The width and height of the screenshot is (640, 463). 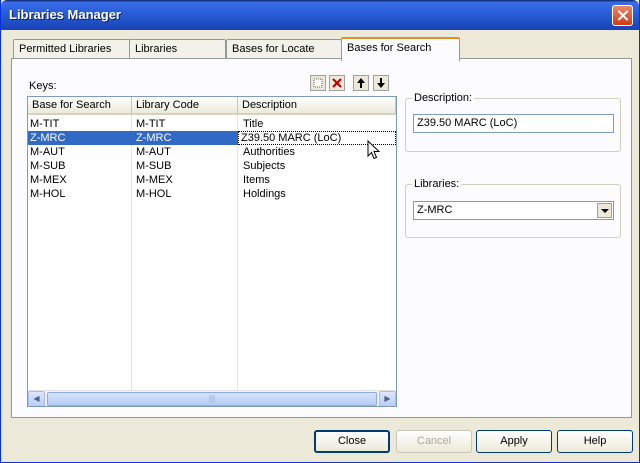 I want to click on horizontal-scrollbar: ◀ ||| ▶, so click(x=212, y=398).